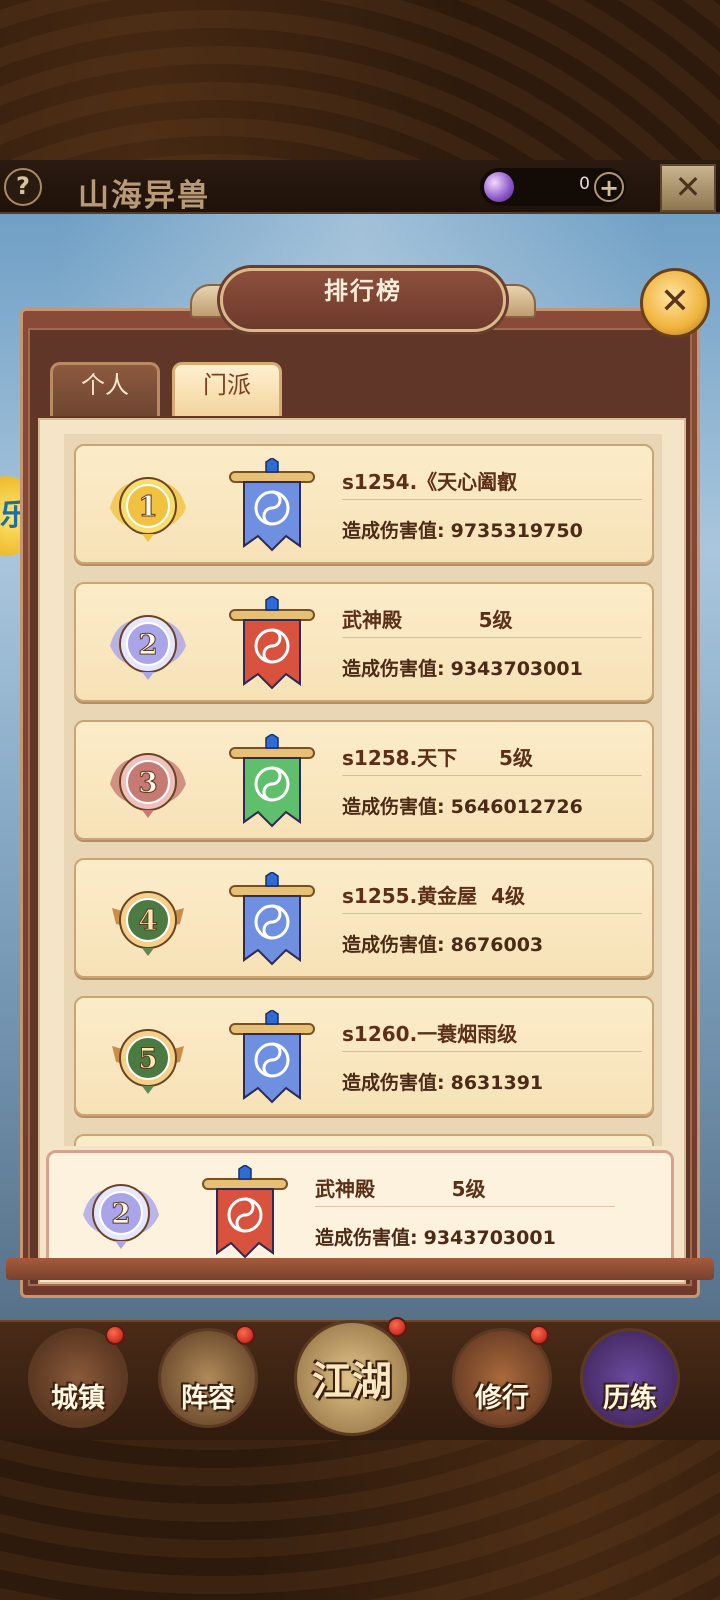 This screenshot has width=720, height=1600. I want to click on currency-display: 0 +, so click(553, 187).